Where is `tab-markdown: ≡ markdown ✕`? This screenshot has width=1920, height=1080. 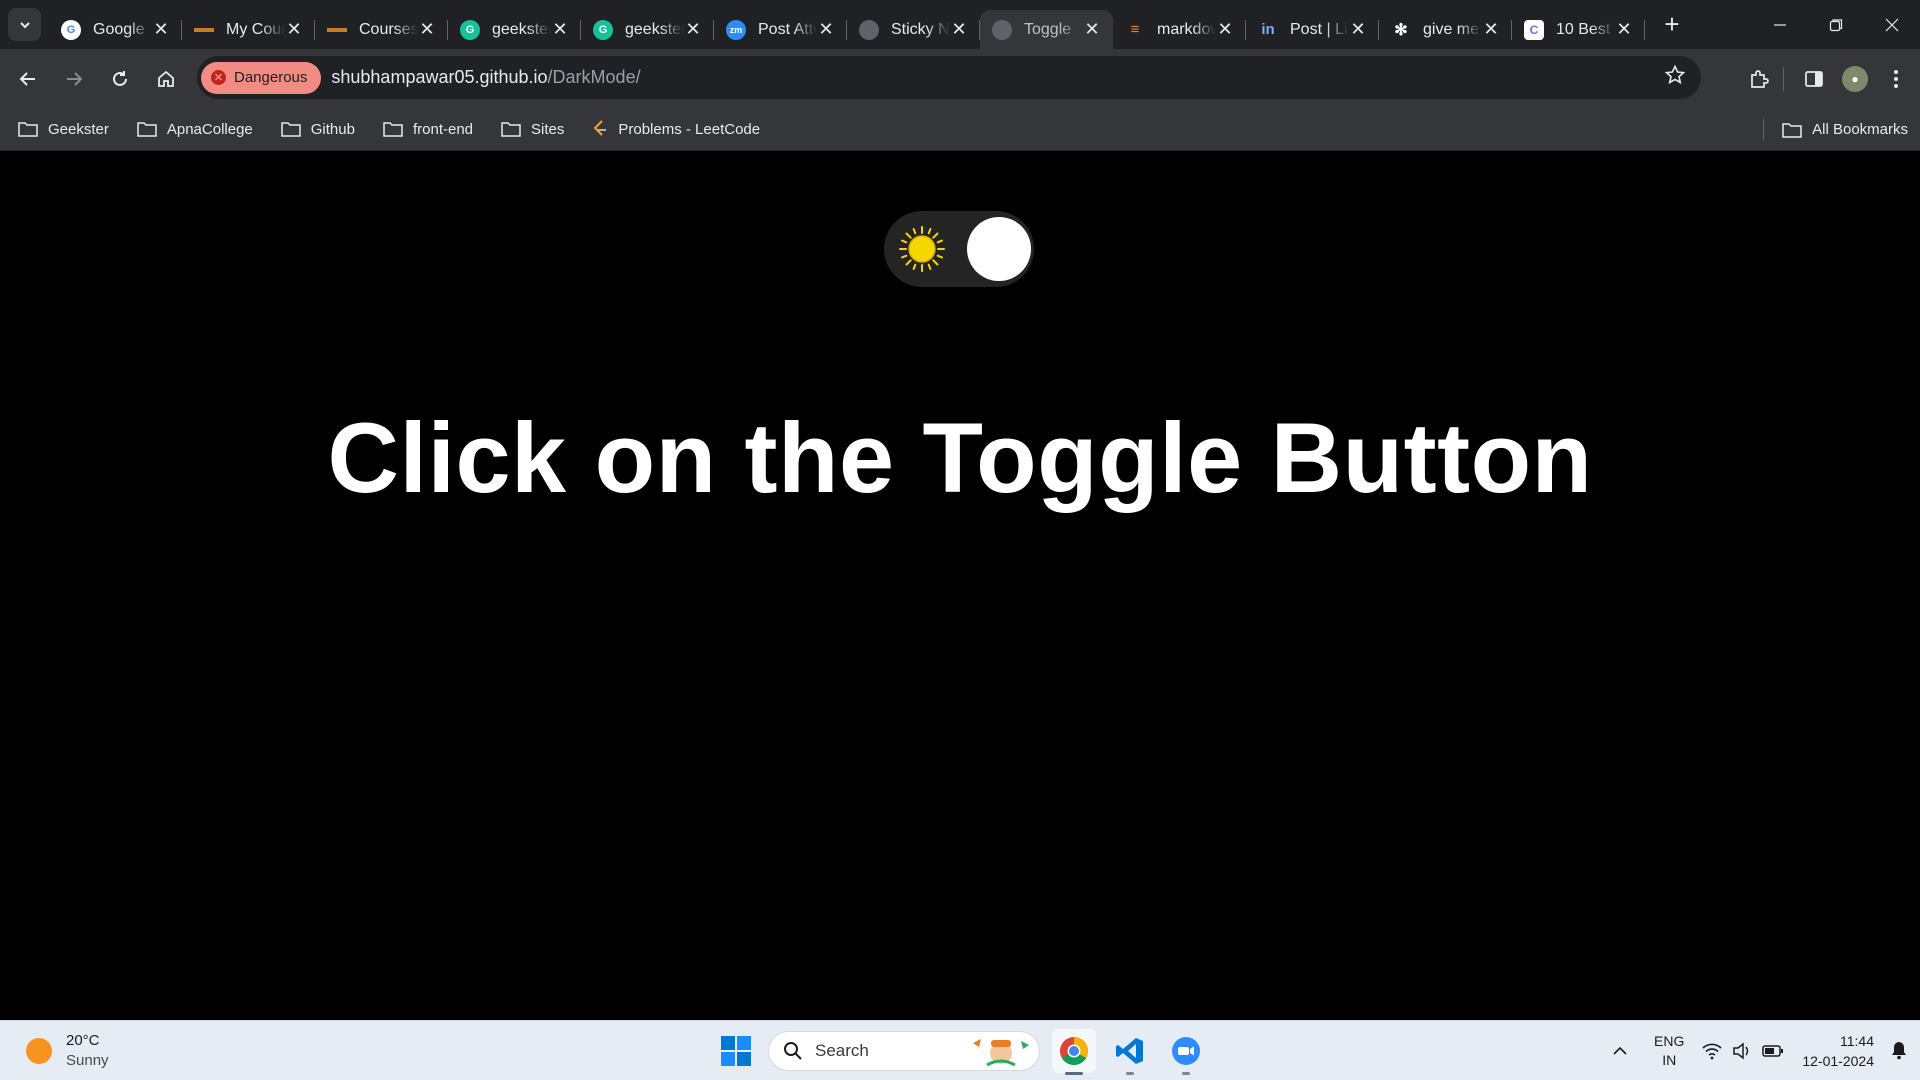 tab-markdown: ≡ markdown ✕ is located at coordinates (1179, 29).